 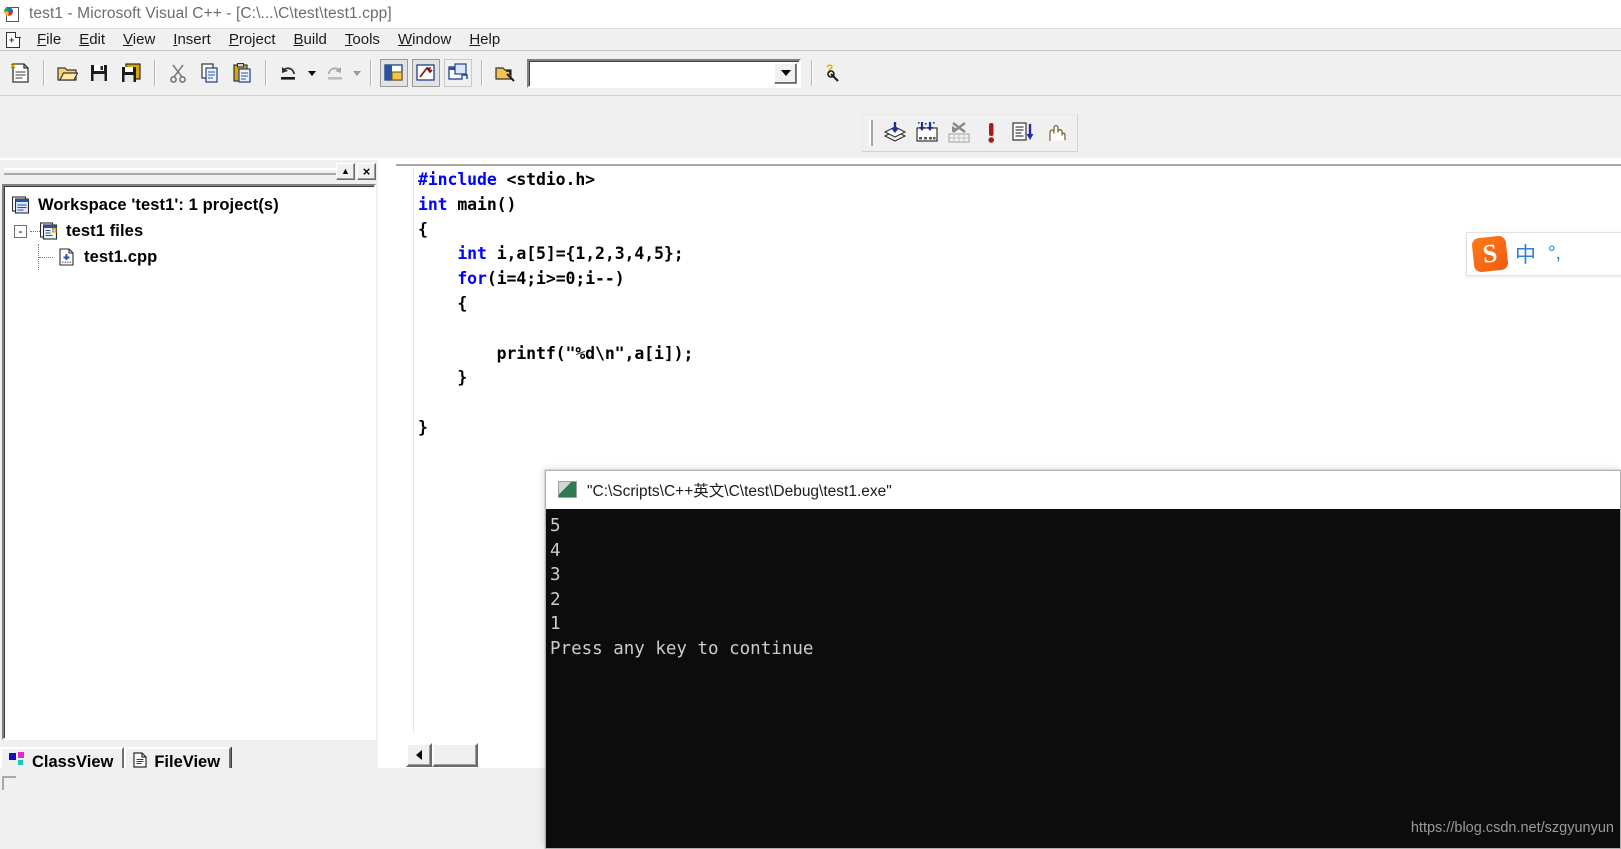 I want to click on find-help-icon: ?, so click(x=835, y=73).